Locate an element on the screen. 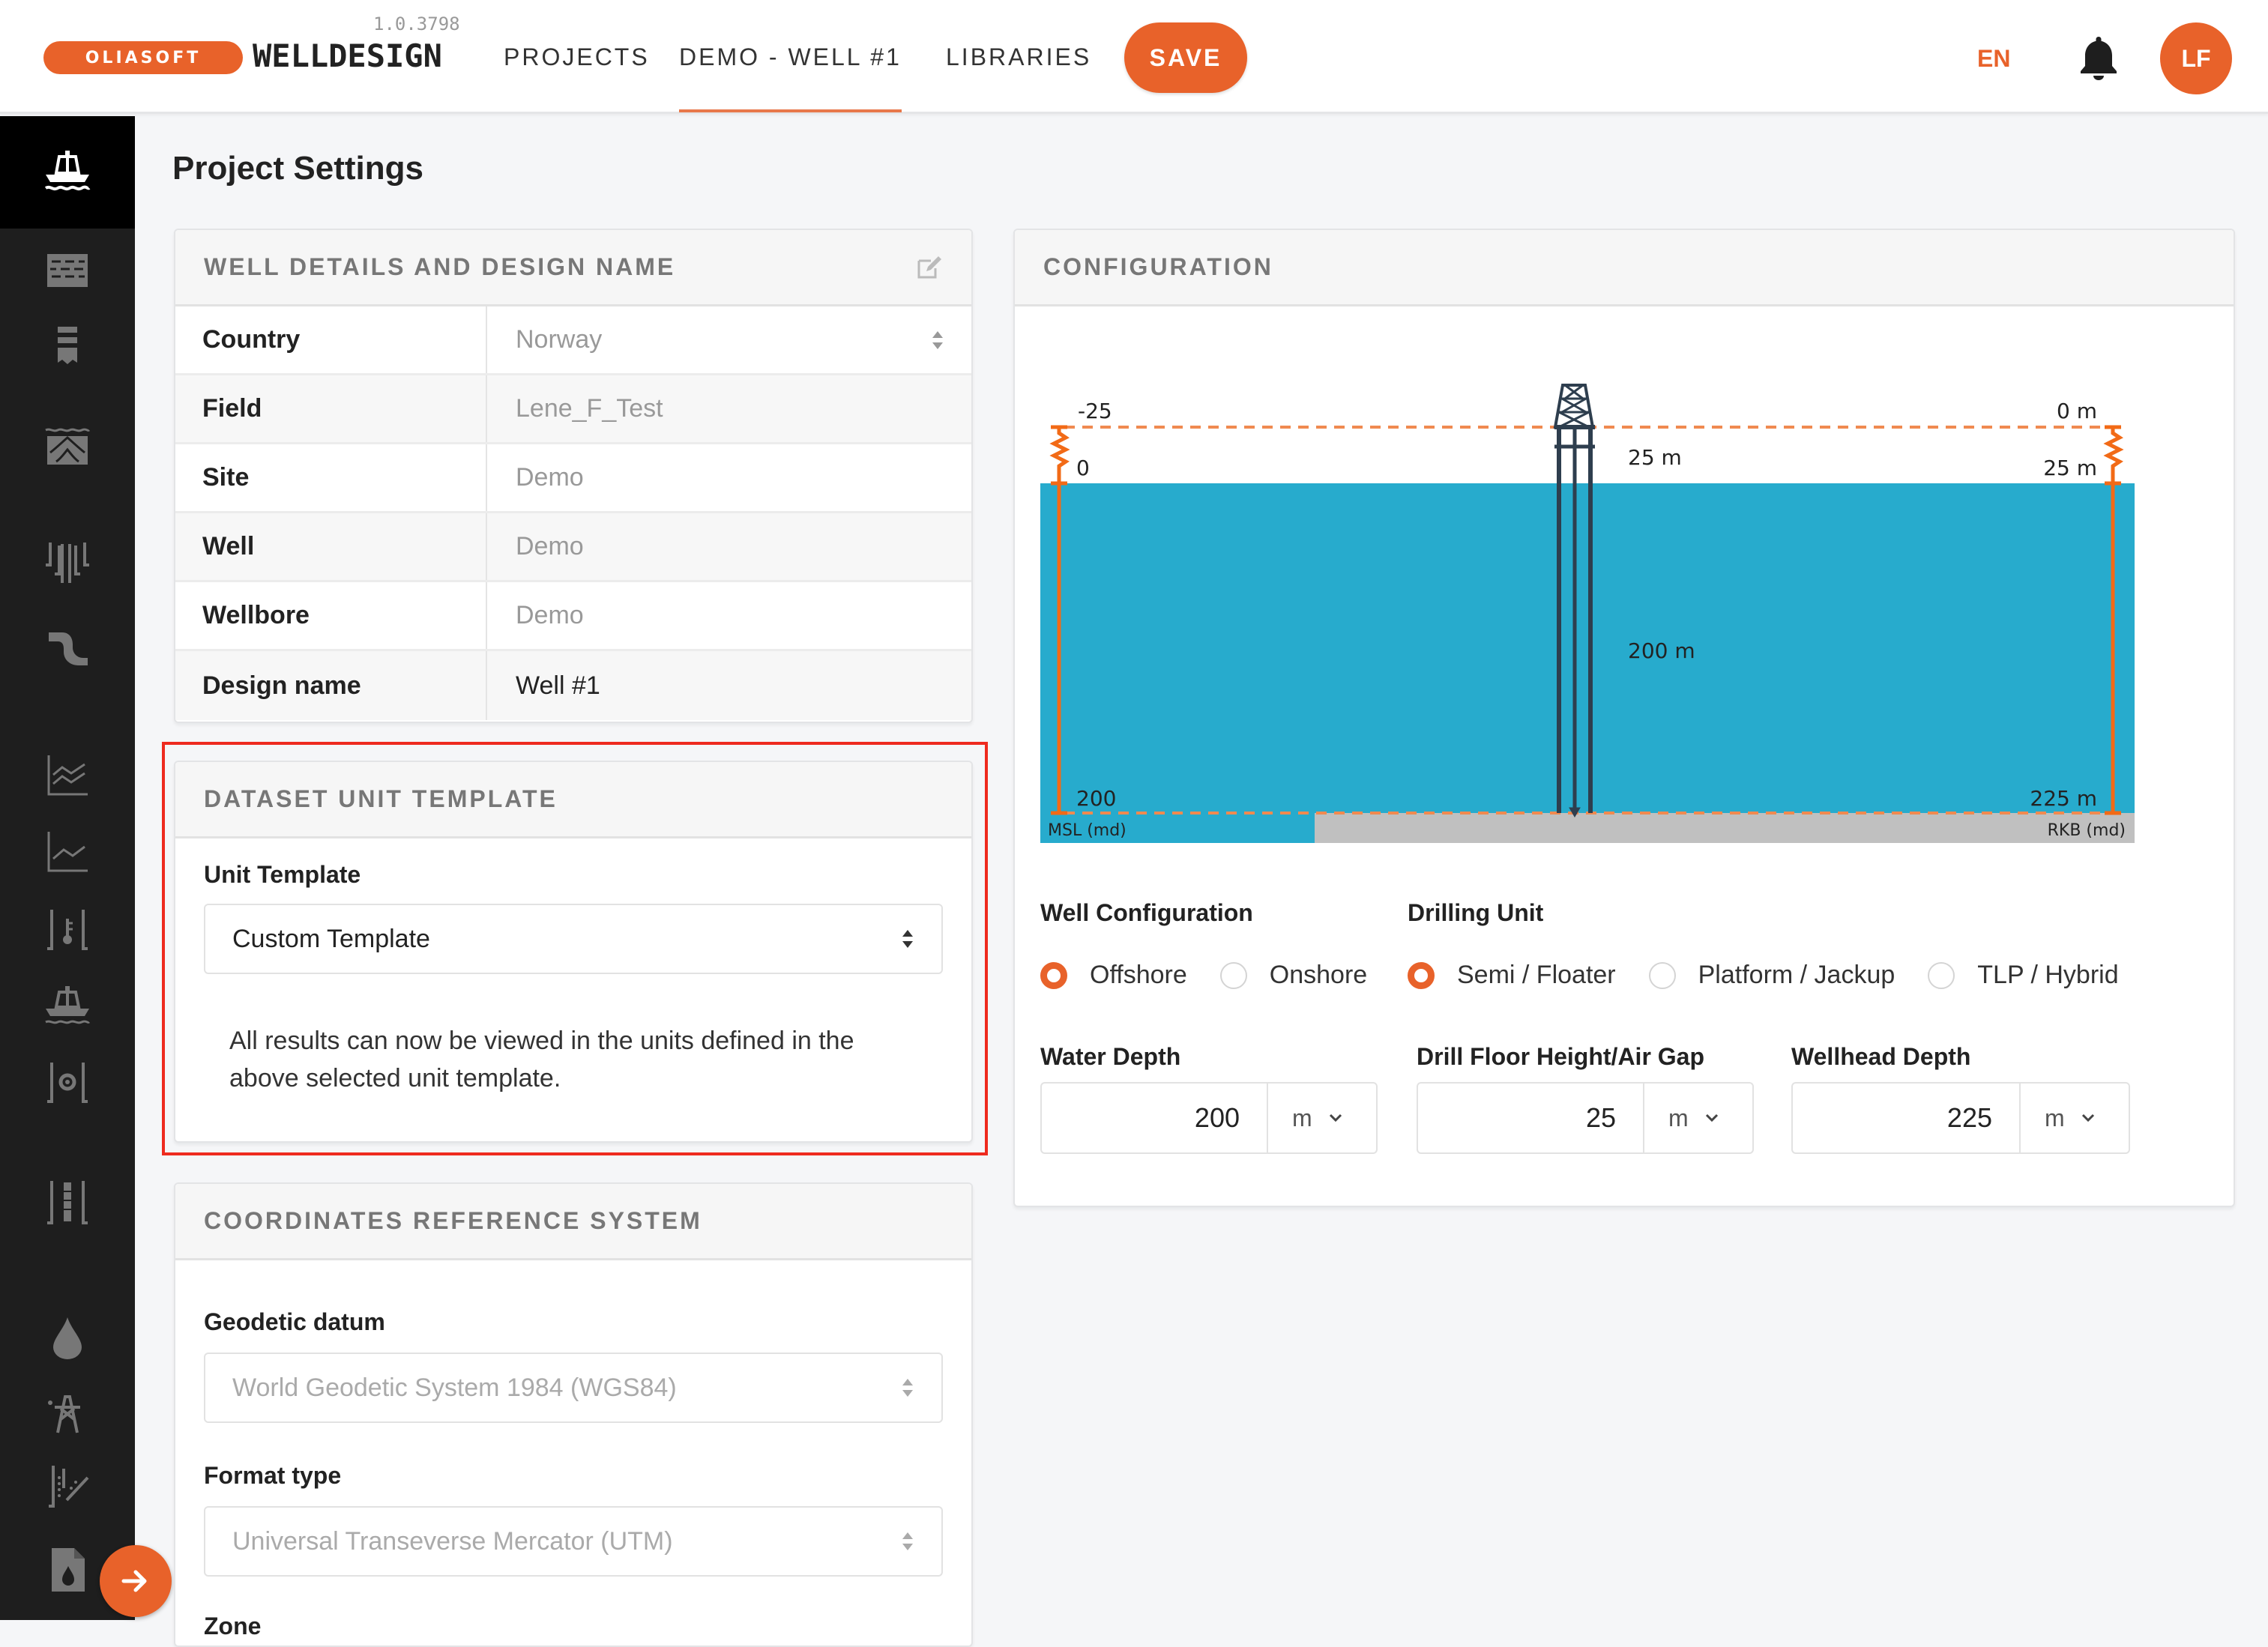  format-type-select: Universal Transeverse Mercator (UTM) is located at coordinates (573, 1541).